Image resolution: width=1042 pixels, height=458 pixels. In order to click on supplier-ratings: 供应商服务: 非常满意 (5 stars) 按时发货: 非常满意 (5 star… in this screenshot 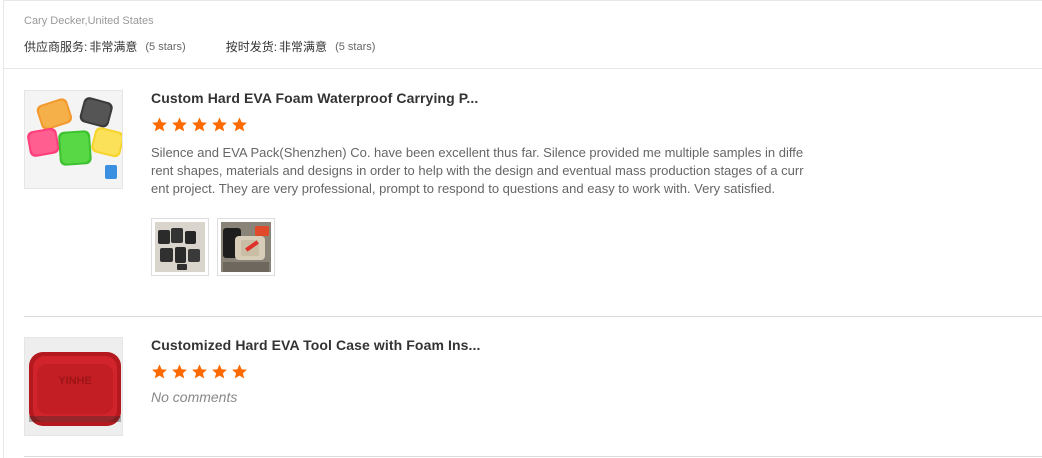, I will do `click(219, 46)`.